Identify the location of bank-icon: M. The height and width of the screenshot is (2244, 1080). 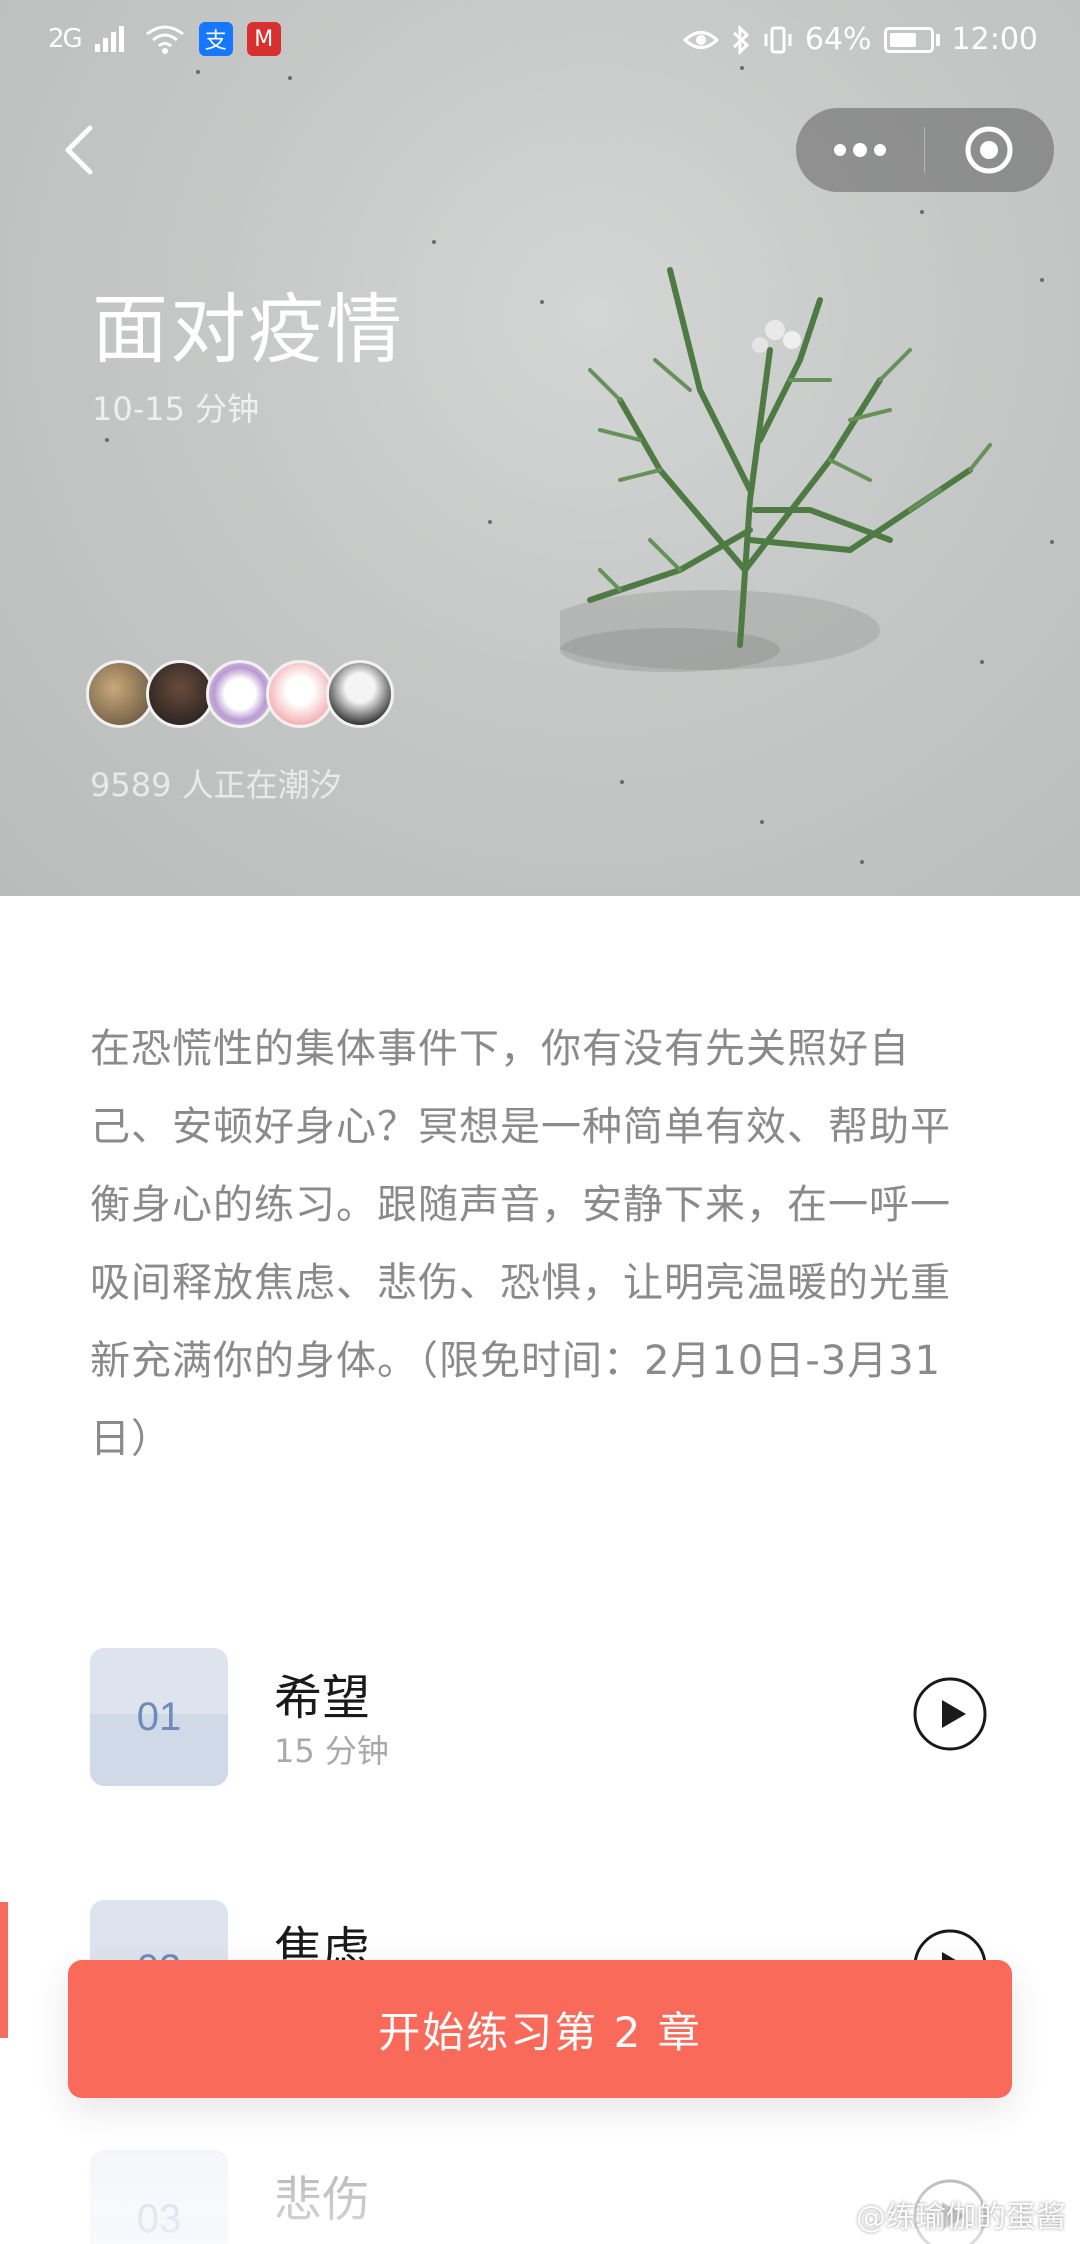
(263, 39).